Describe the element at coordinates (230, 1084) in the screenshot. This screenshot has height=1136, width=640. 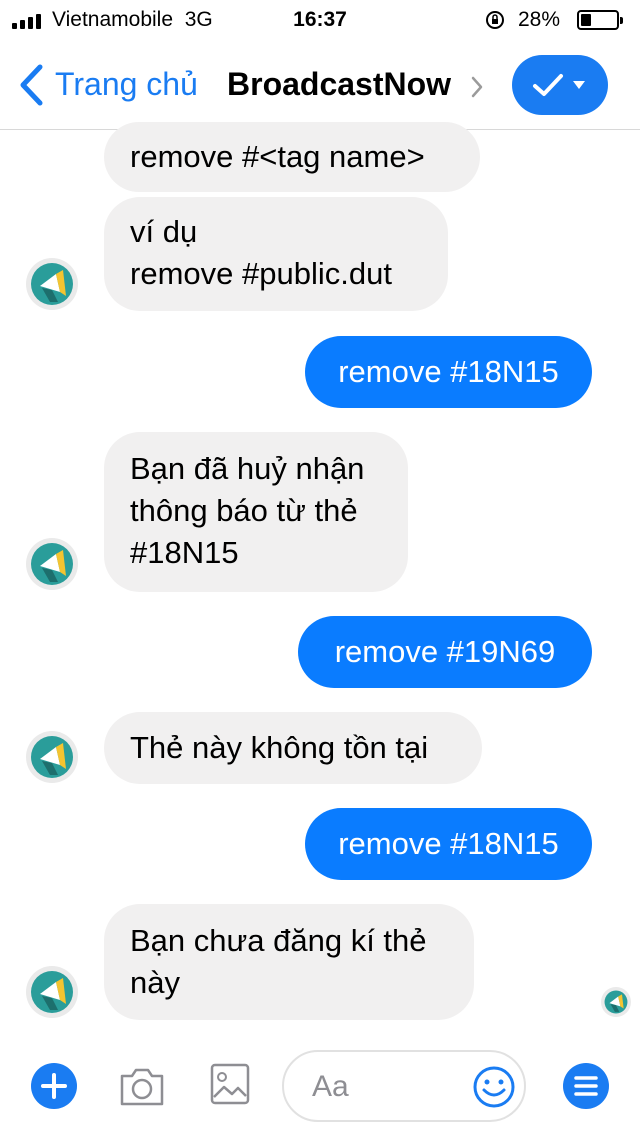
I see `gallery-icon` at that location.